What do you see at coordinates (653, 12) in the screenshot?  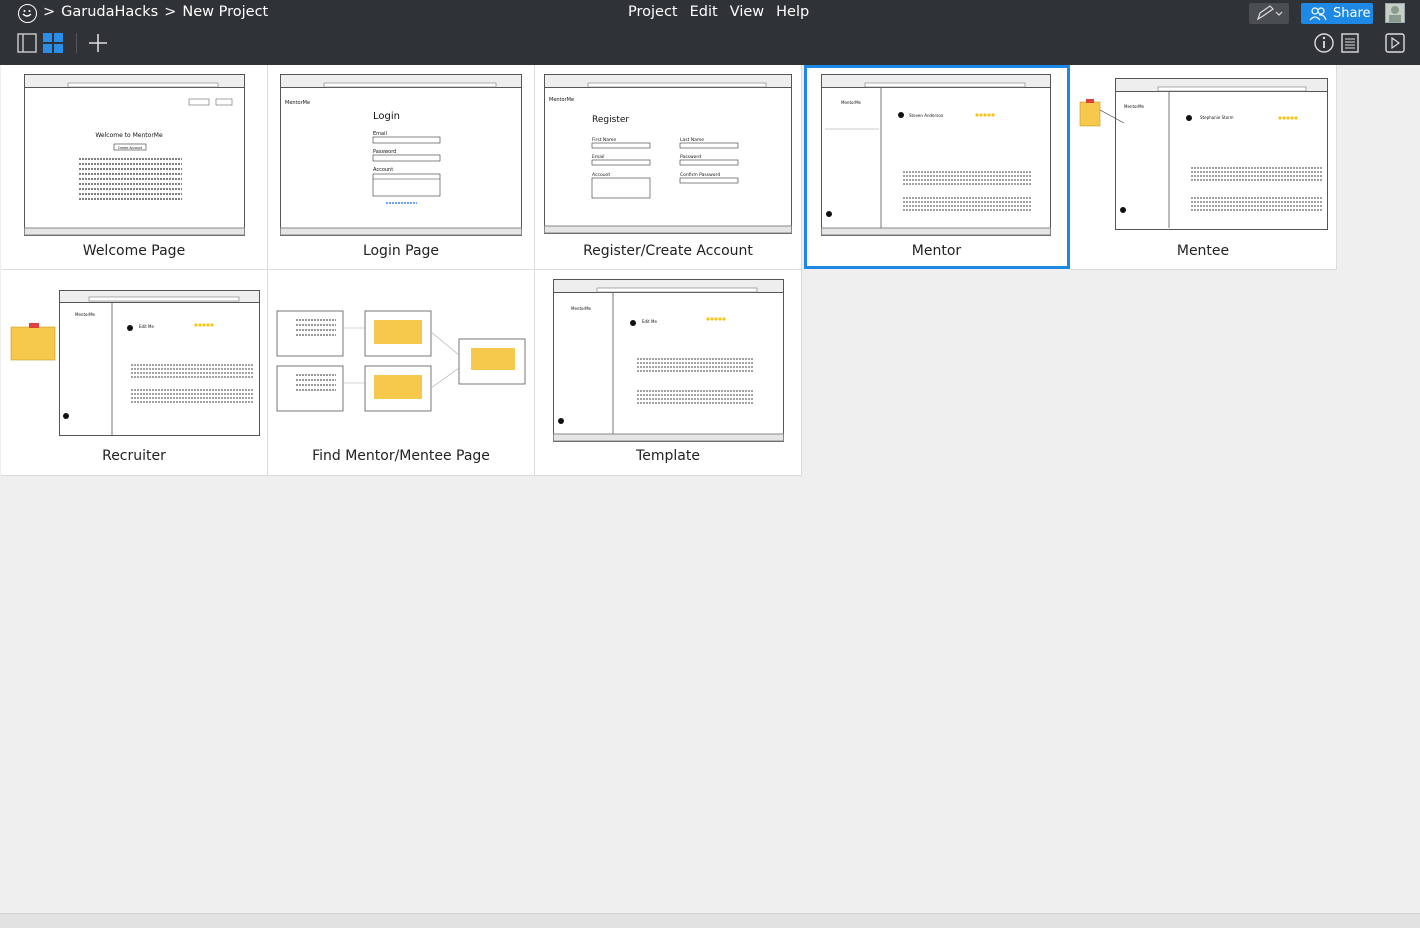 I see `menu-project: Project` at bounding box center [653, 12].